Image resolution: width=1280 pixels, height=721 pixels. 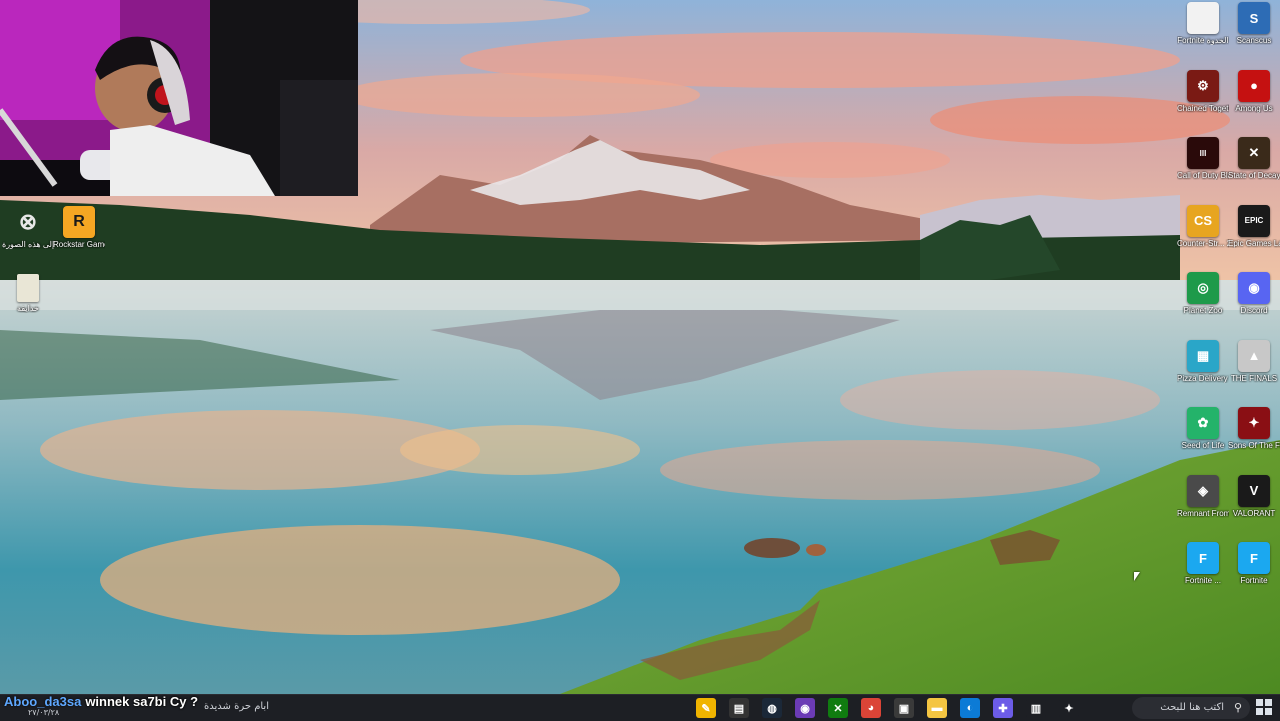 I want to click on pin-task-view-icon: ▥, so click(x=1036, y=708).